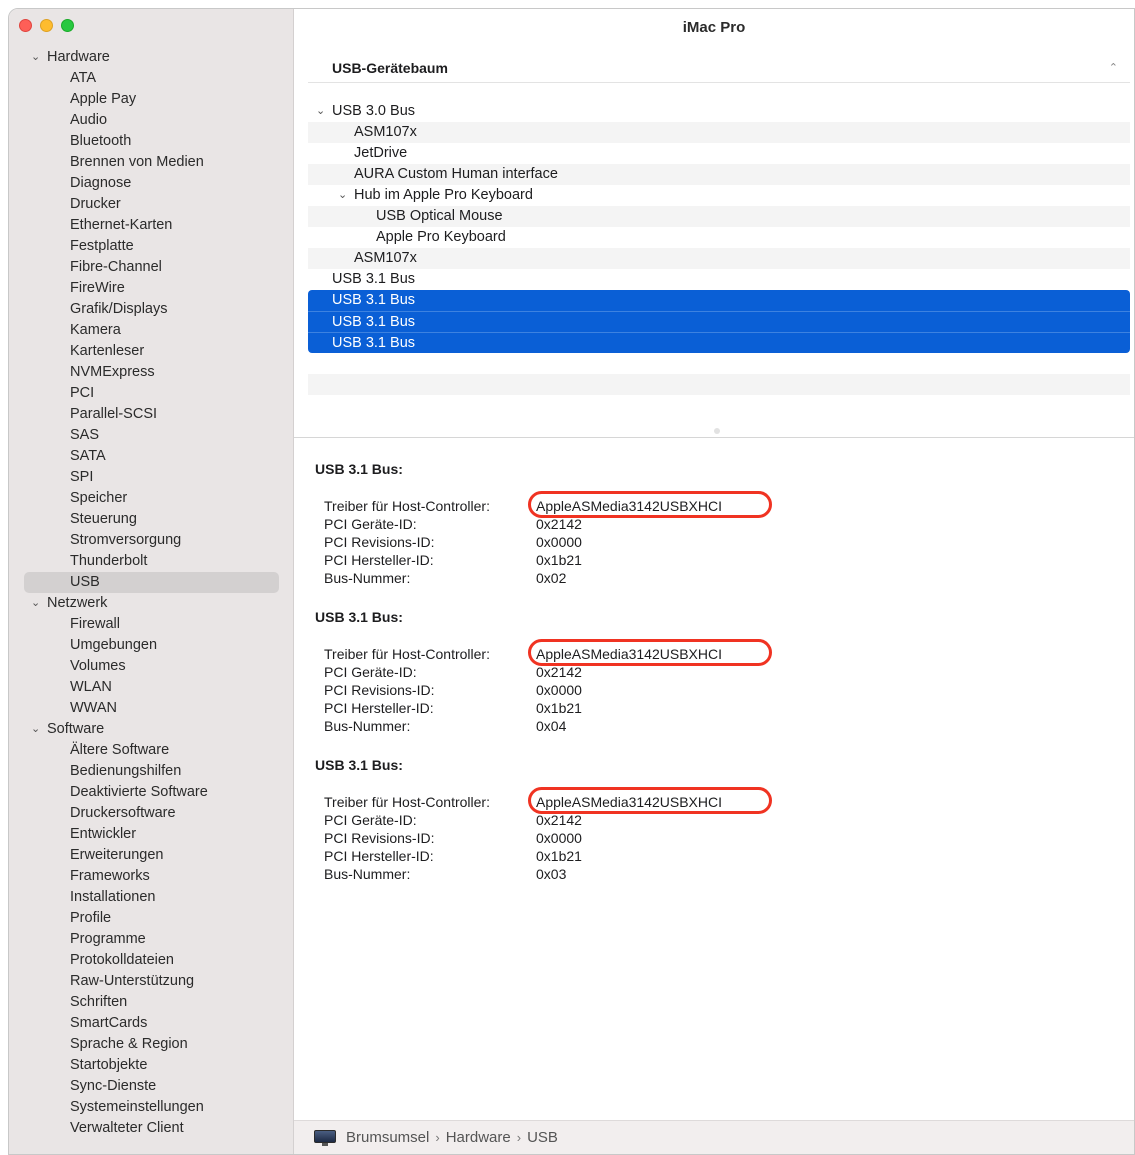 The height and width of the screenshot is (1155, 1135). What do you see at coordinates (456, 174) in the screenshot?
I see `tree-row-label: AURA Custom Human interface` at bounding box center [456, 174].